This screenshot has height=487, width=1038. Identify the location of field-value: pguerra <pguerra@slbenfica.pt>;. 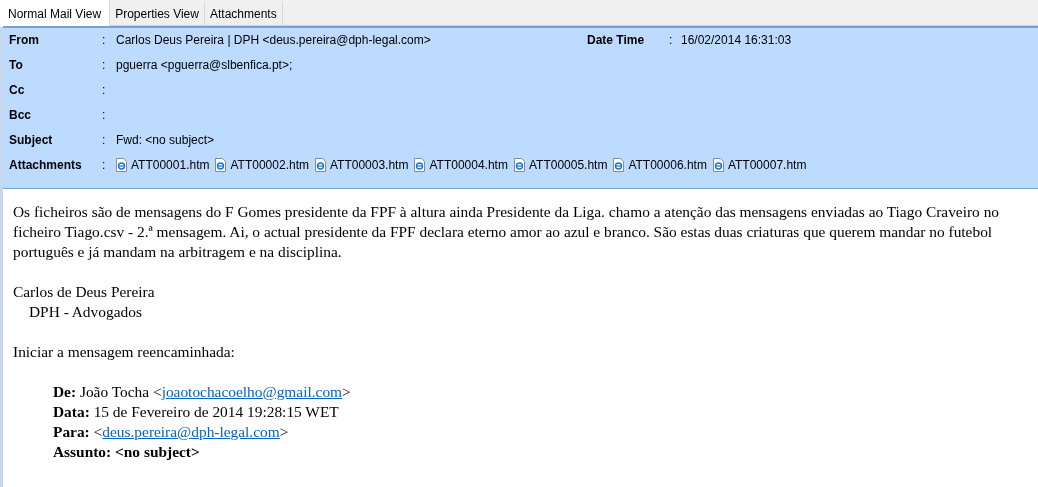
(204, 65).